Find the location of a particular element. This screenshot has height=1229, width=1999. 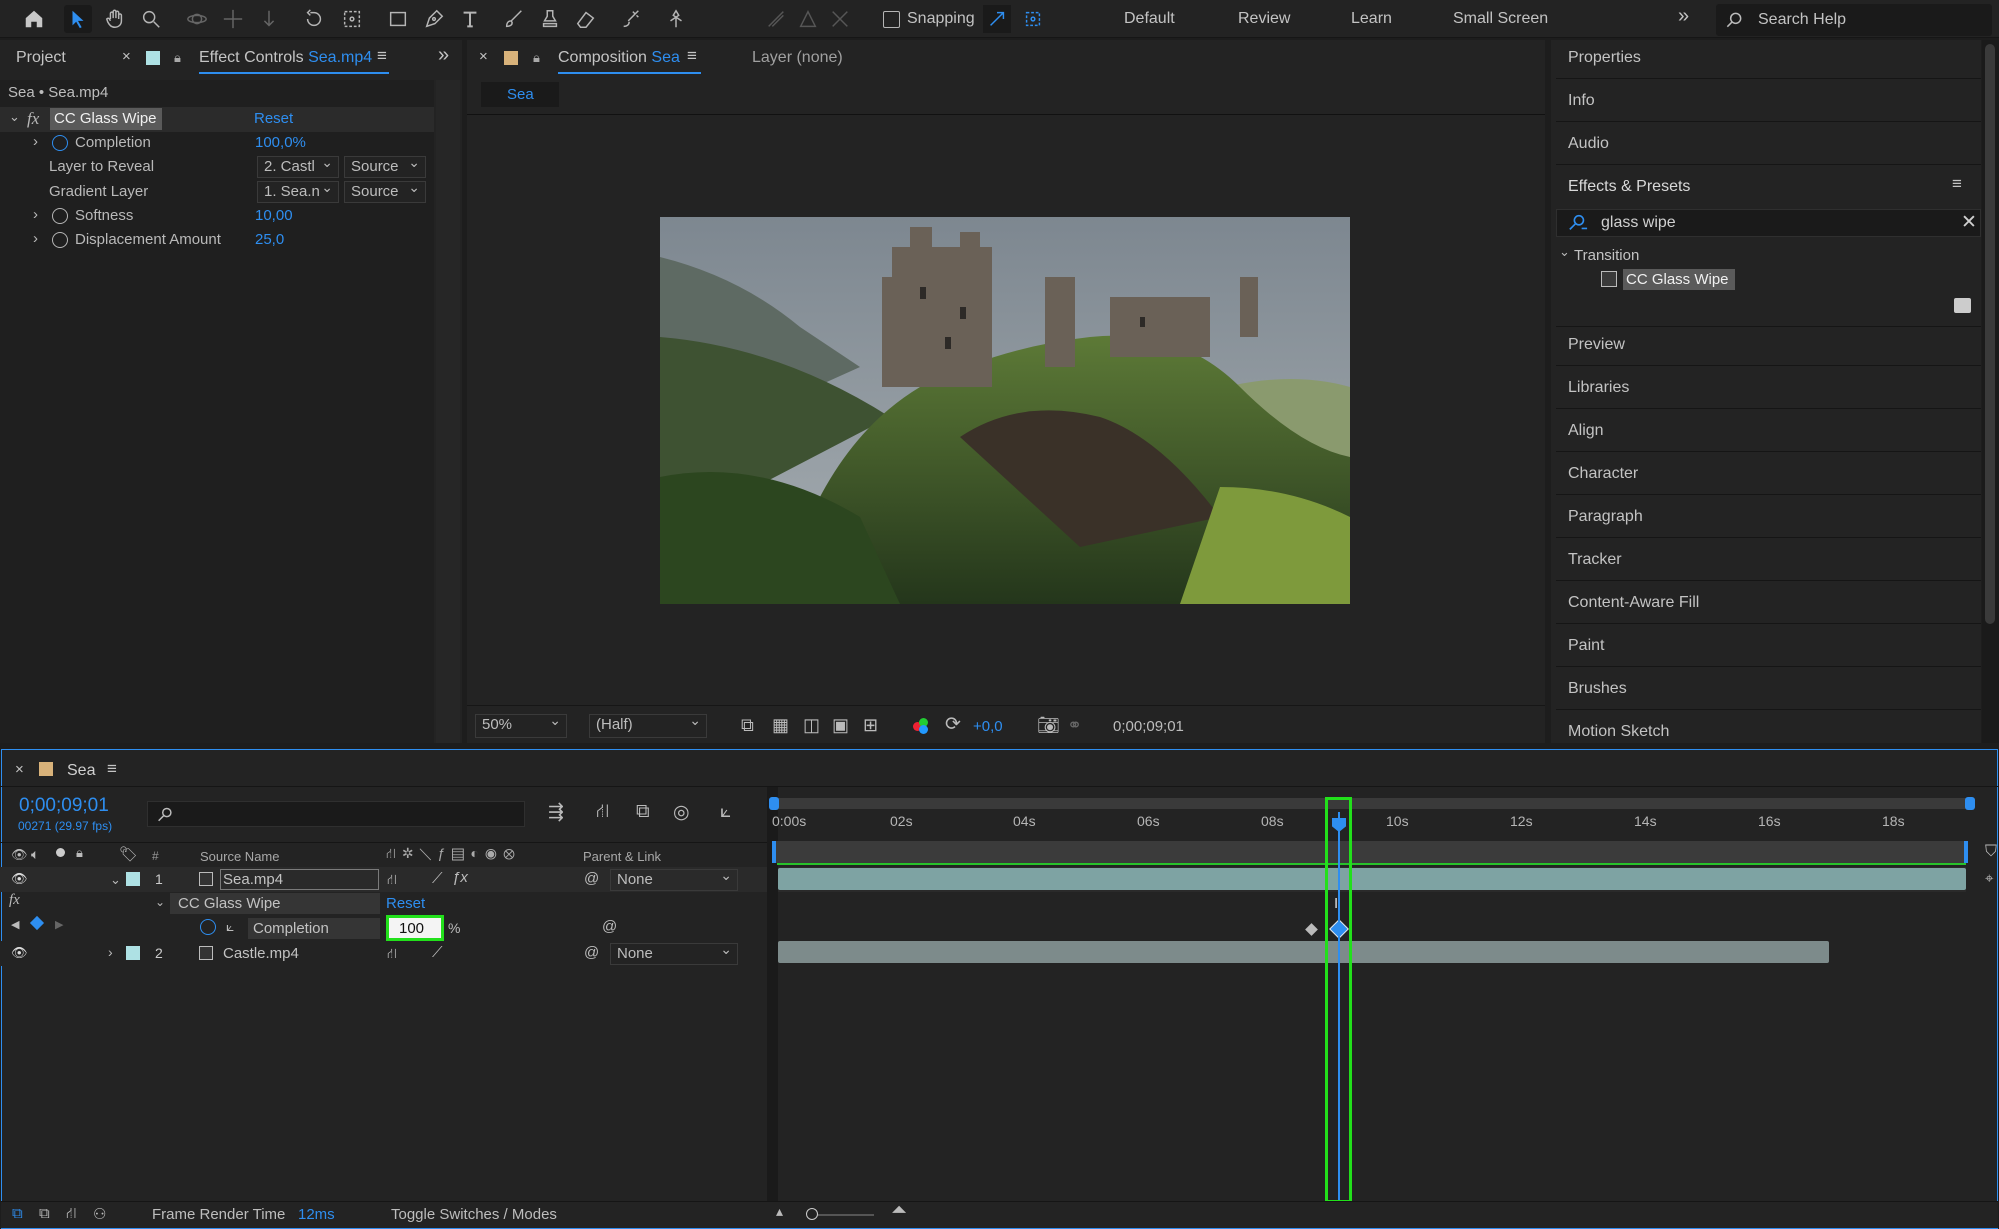

info-panel-header: Info is located at coordinates (1581, 101).